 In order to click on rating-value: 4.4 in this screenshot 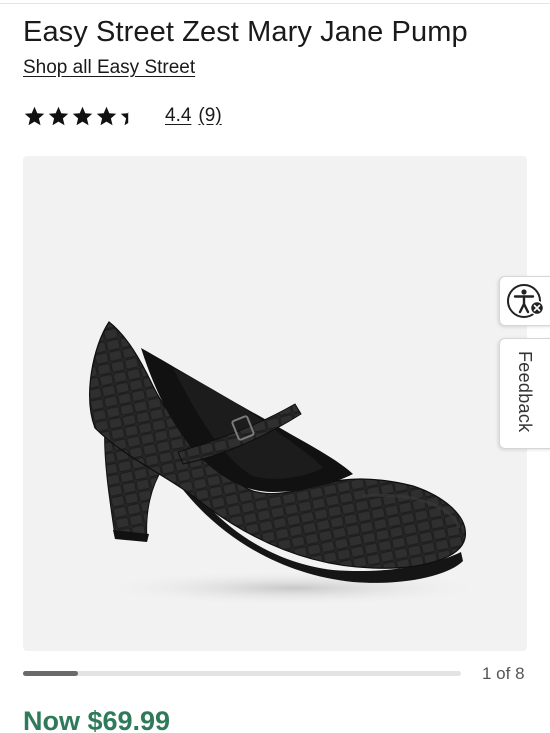, I will do `click(178, 116)`.